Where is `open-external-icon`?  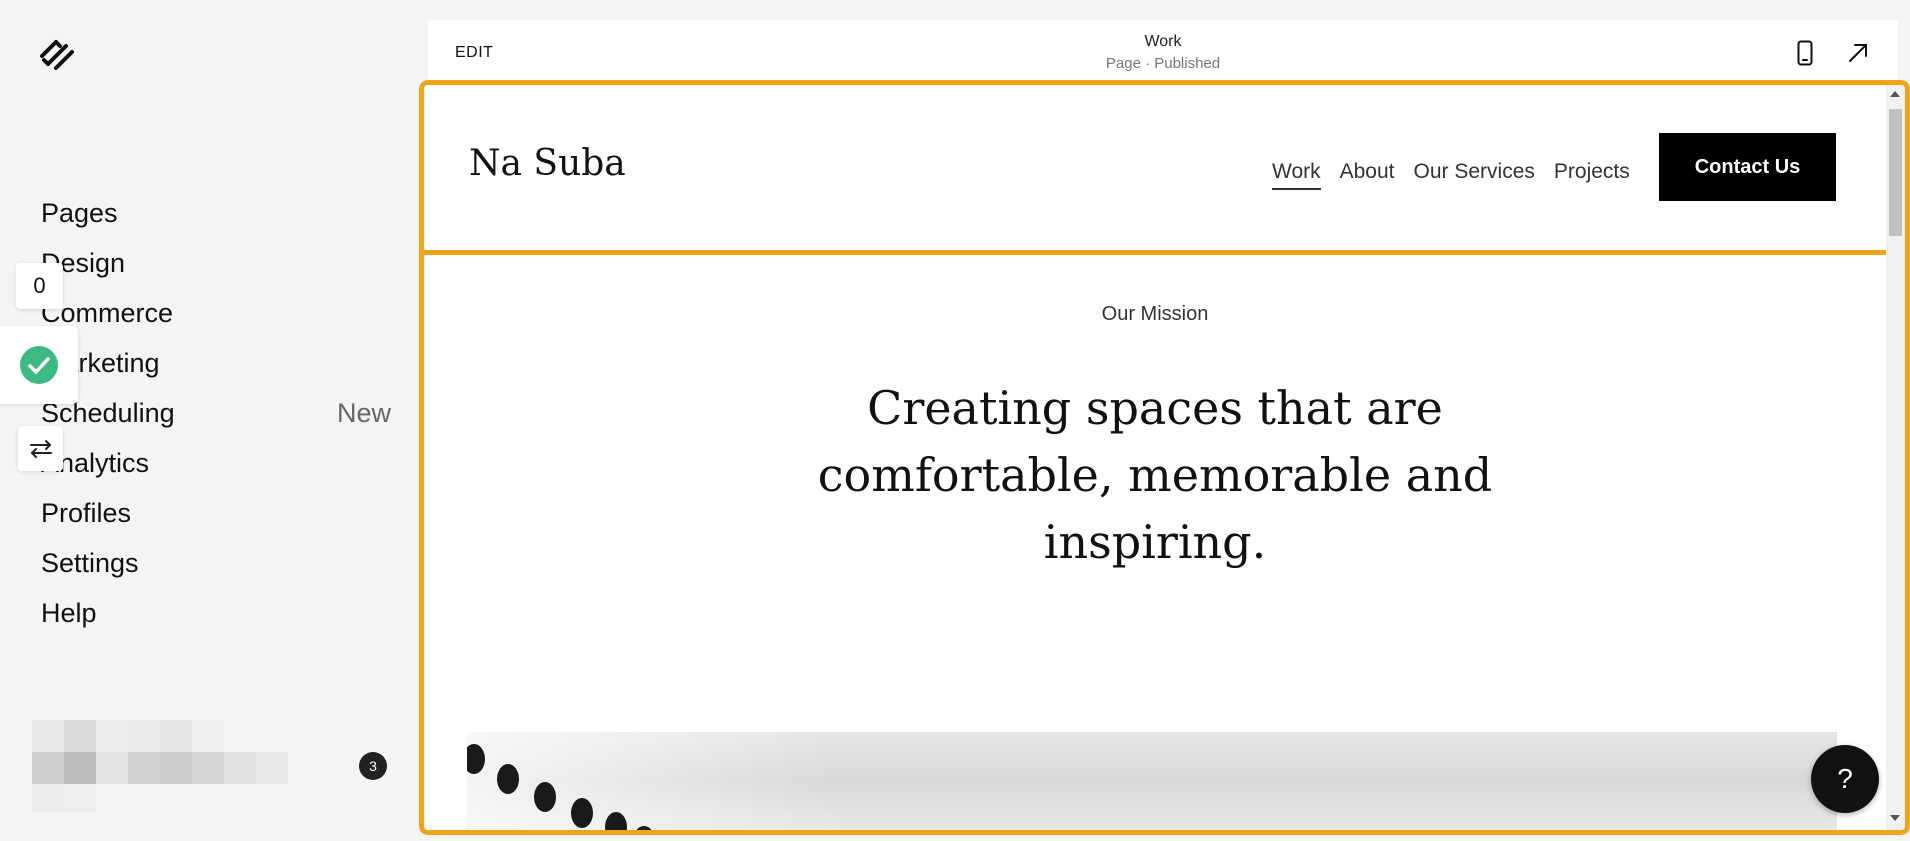 open-external-icon is located at coordinates (1858, 53).